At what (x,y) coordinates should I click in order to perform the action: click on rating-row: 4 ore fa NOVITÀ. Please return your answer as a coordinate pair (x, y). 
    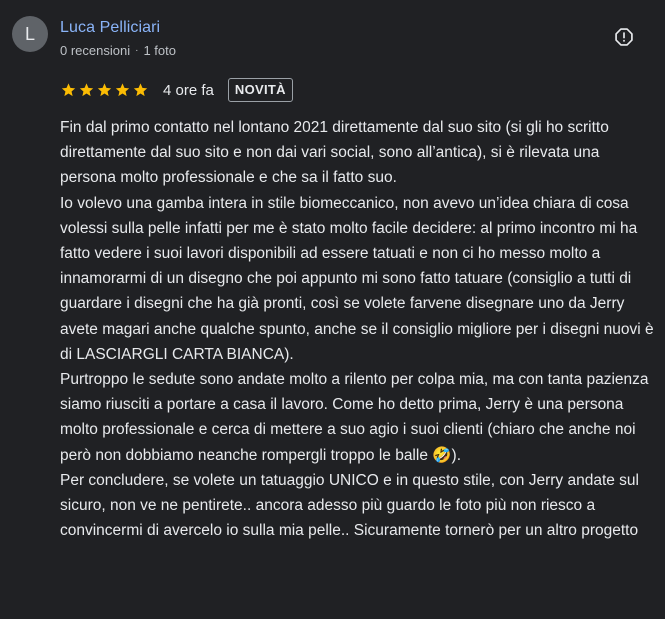
    Looking at the image, I should click on (176, 90).